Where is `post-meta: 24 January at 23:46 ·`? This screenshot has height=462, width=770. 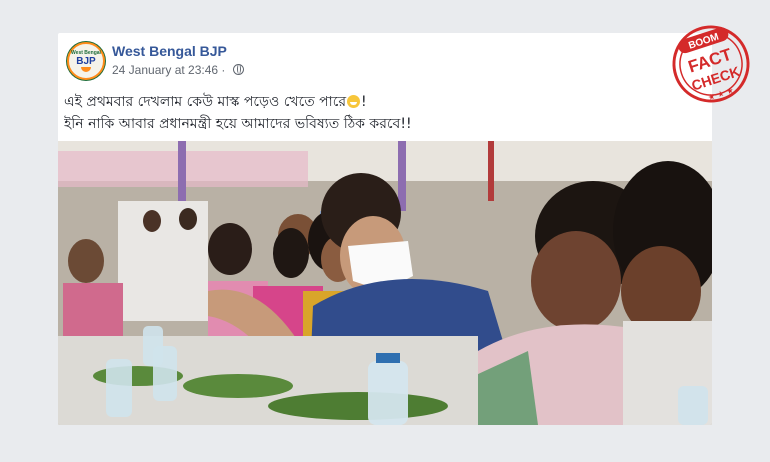 post-meta: 24 January at 23:46 · is located at coordinates (178, 70).